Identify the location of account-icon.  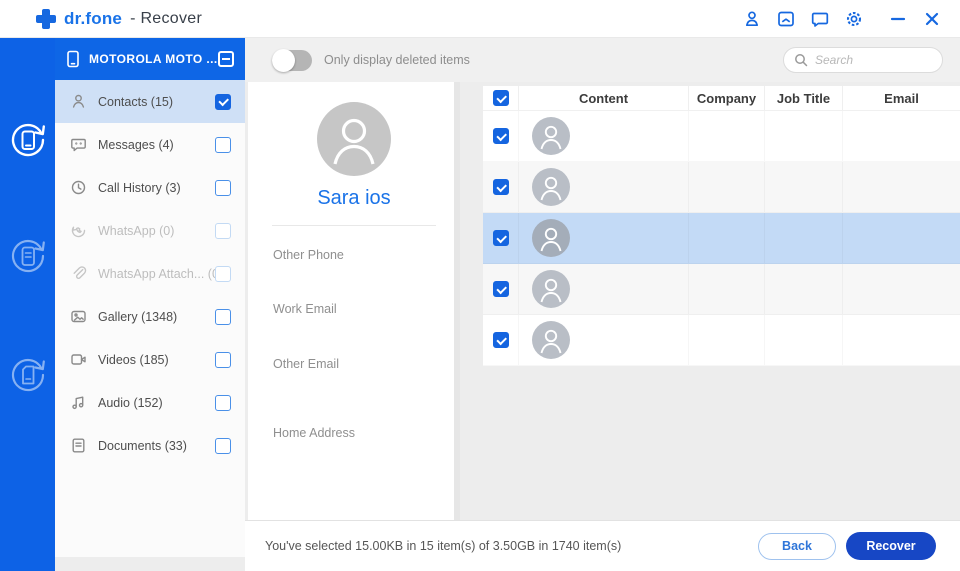
(752, 19).